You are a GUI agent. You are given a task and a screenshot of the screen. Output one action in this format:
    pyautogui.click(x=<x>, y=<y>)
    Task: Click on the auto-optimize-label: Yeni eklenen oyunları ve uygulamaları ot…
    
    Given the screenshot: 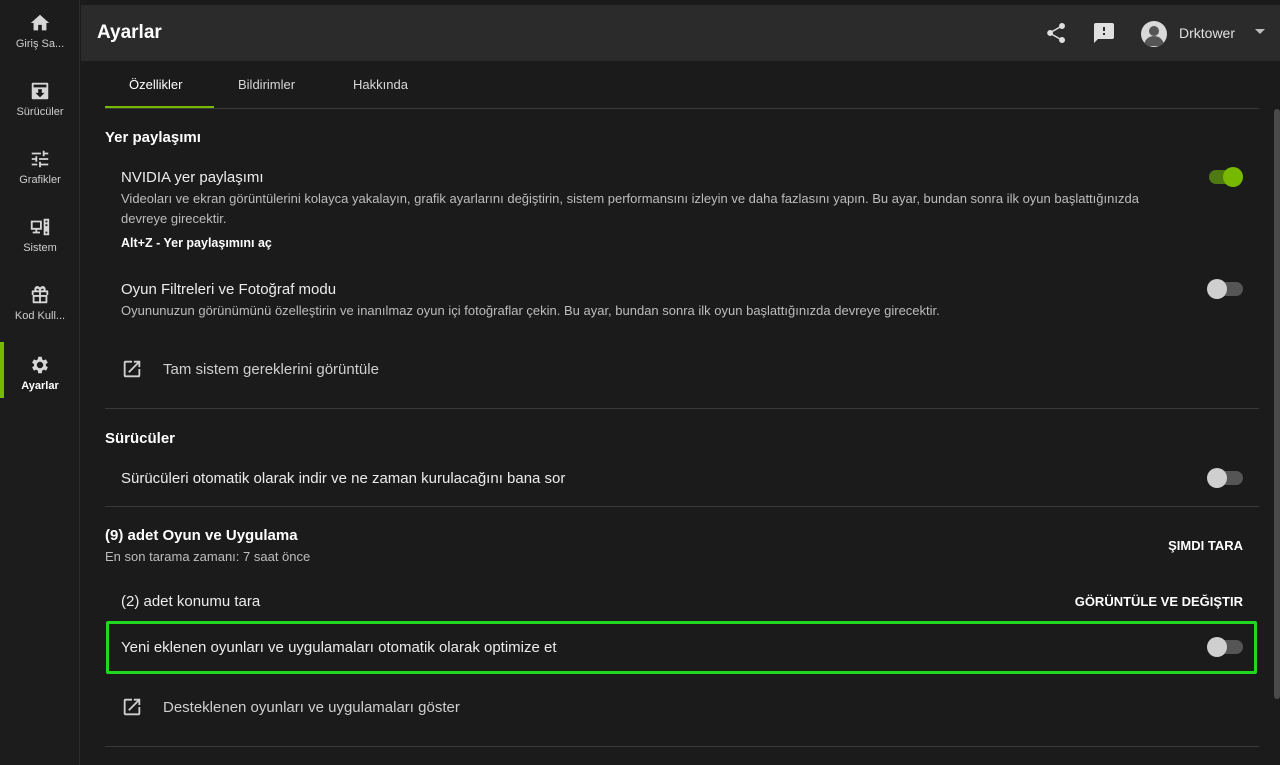 What is the action you would take?
    pyautogui.click(x=339, y=647)
    